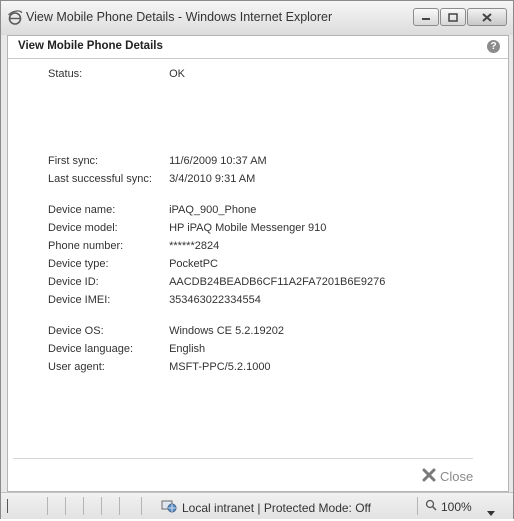 This screenshot has width=514, height=521. I want to click on device-language-value: English, so click(187, 349).